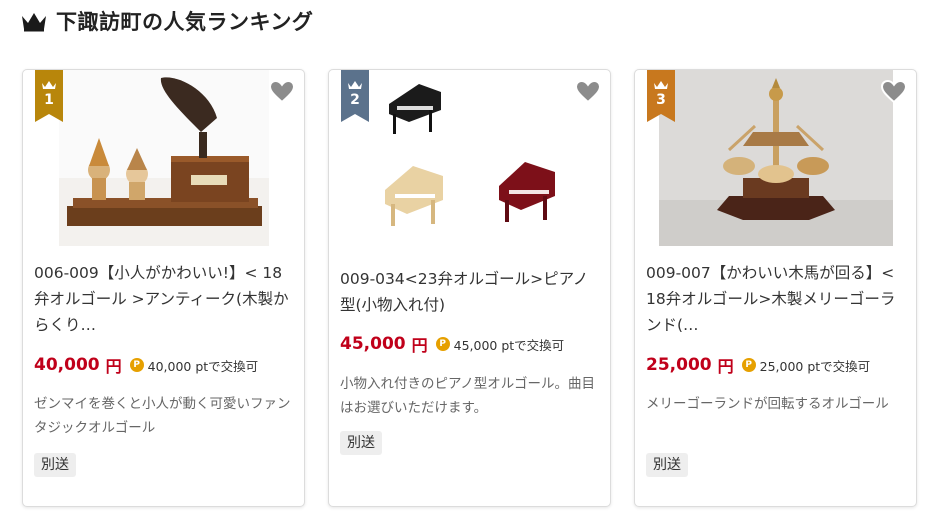 This screenshot has height=511, width=936. What do you see at coordinates (146, 365) in the screenshot?
I see `price-row: 40,000 円 P 40,000 ptで交換可` at bounding box center [146, 365].